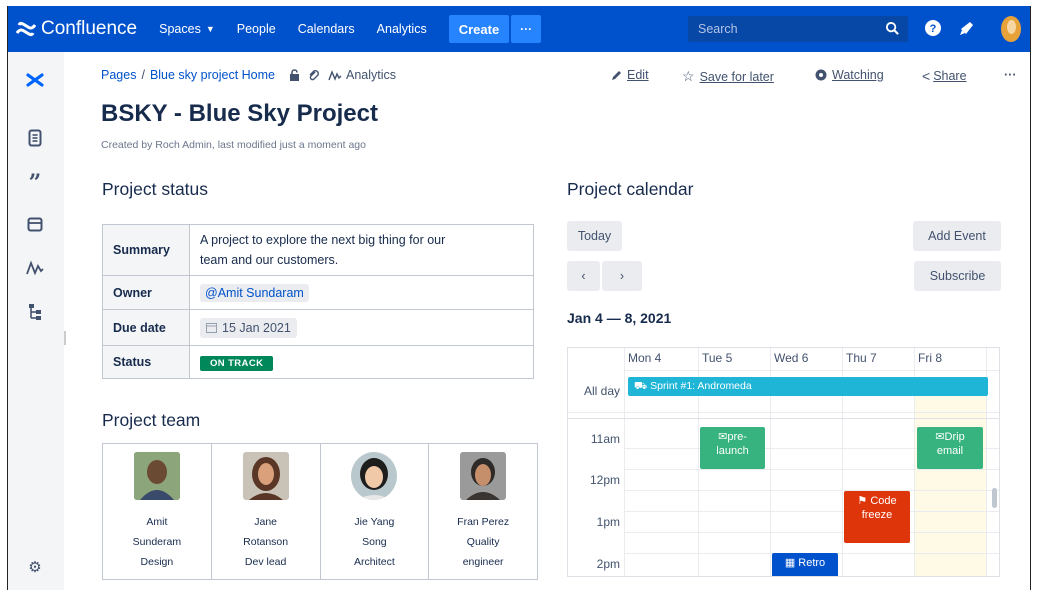  I want to click on envelope-icon: ✉, so click(723, 437).